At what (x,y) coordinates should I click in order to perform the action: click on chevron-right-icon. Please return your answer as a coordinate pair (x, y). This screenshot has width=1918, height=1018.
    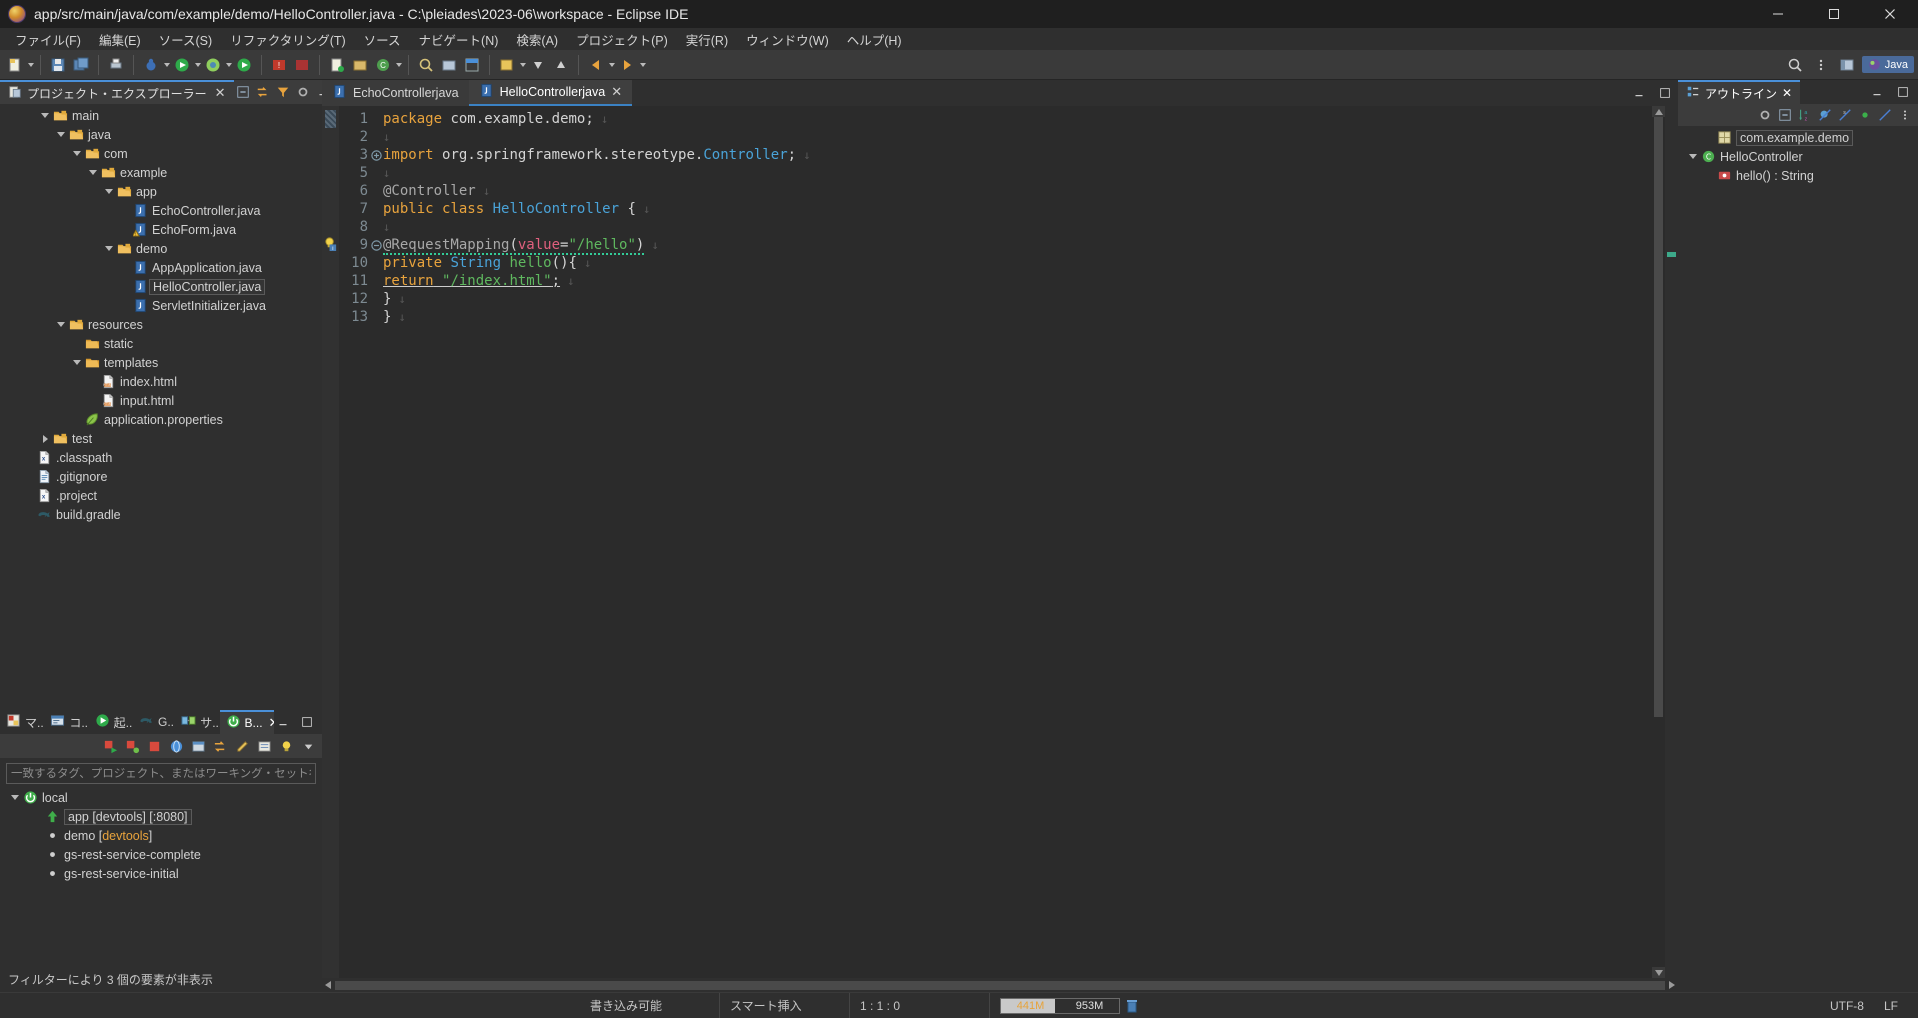
    Looking at the image, I should click on (45, 438).